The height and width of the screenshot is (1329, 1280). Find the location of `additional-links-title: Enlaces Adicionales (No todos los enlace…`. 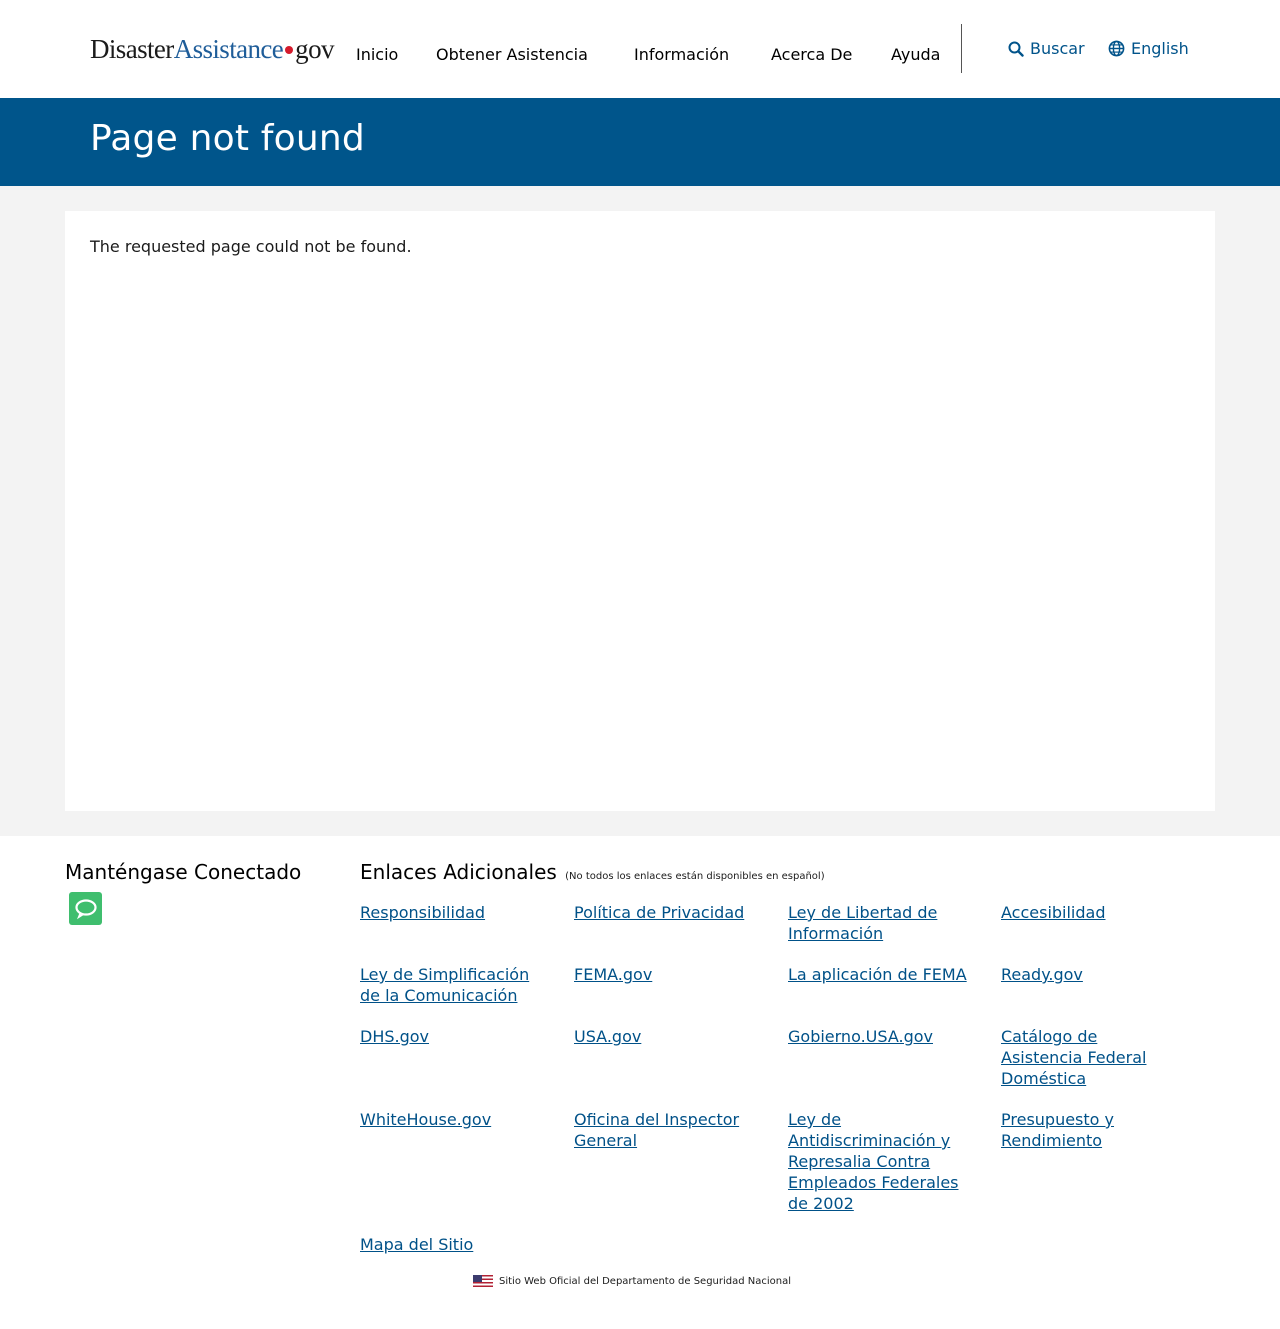

additional-links-title: Enlaces Adicionales (No todos los enlace… is located at coordinates (592, 872).